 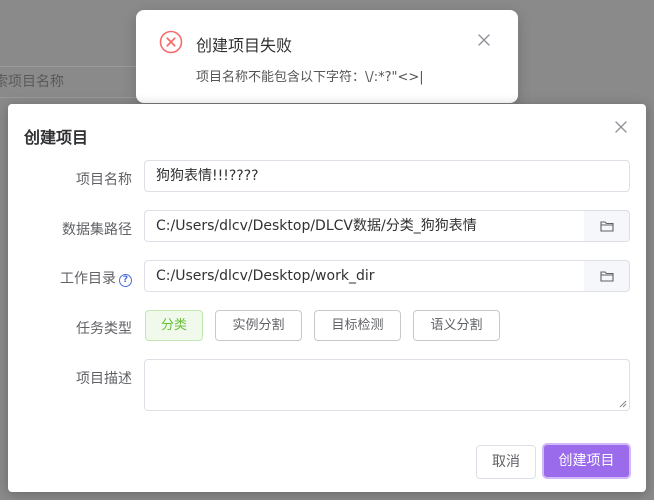 I want to click on description-textarea, so click(x=387, y=385).